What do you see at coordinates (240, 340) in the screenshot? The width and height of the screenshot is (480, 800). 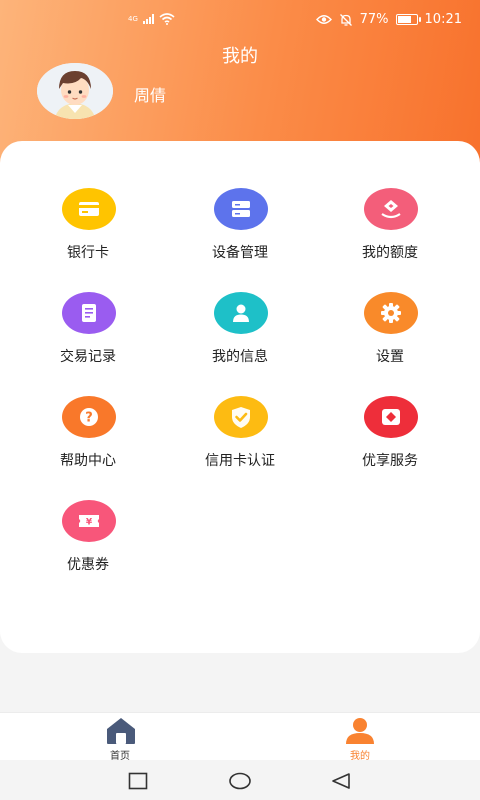 I see `menu-item-user-info: 我的信息` at bounding box center [240, 340].